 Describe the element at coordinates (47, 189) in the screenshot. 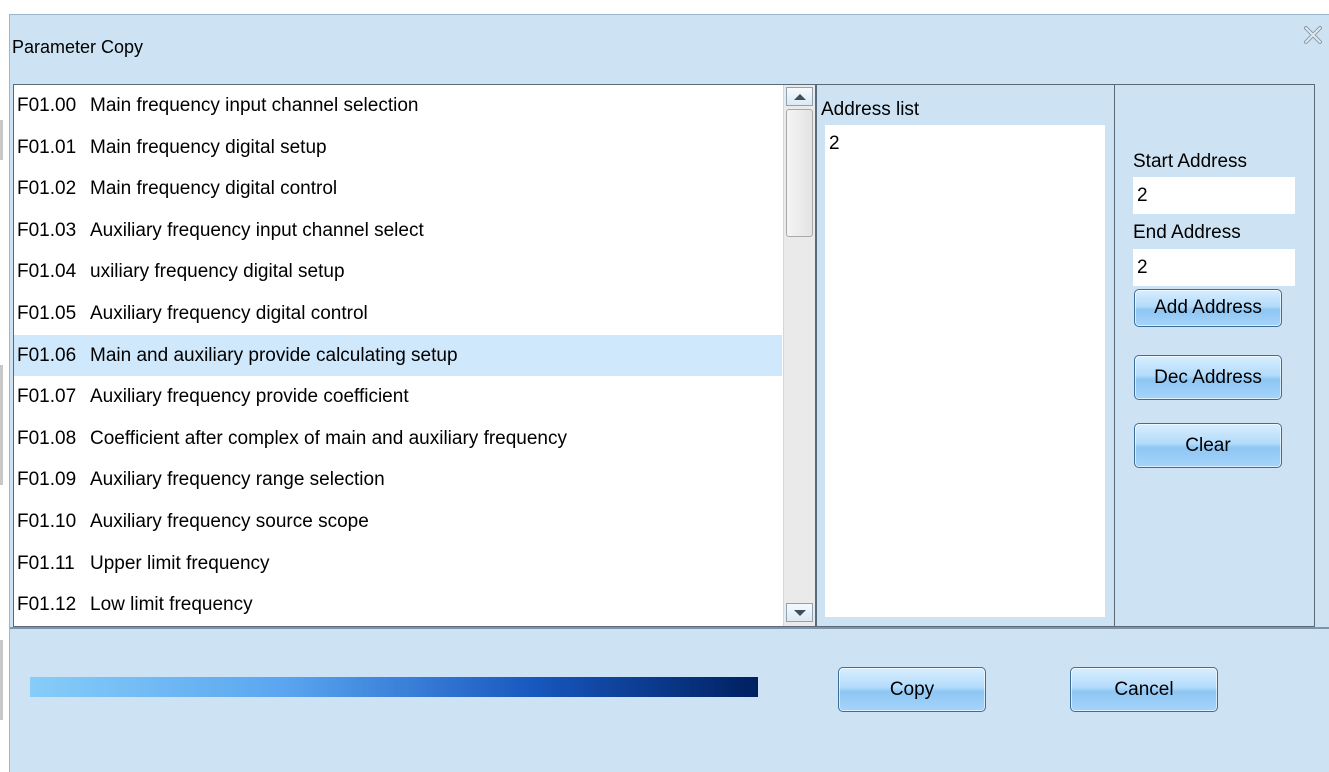

I see `parameter-code: F01.02` at that location.